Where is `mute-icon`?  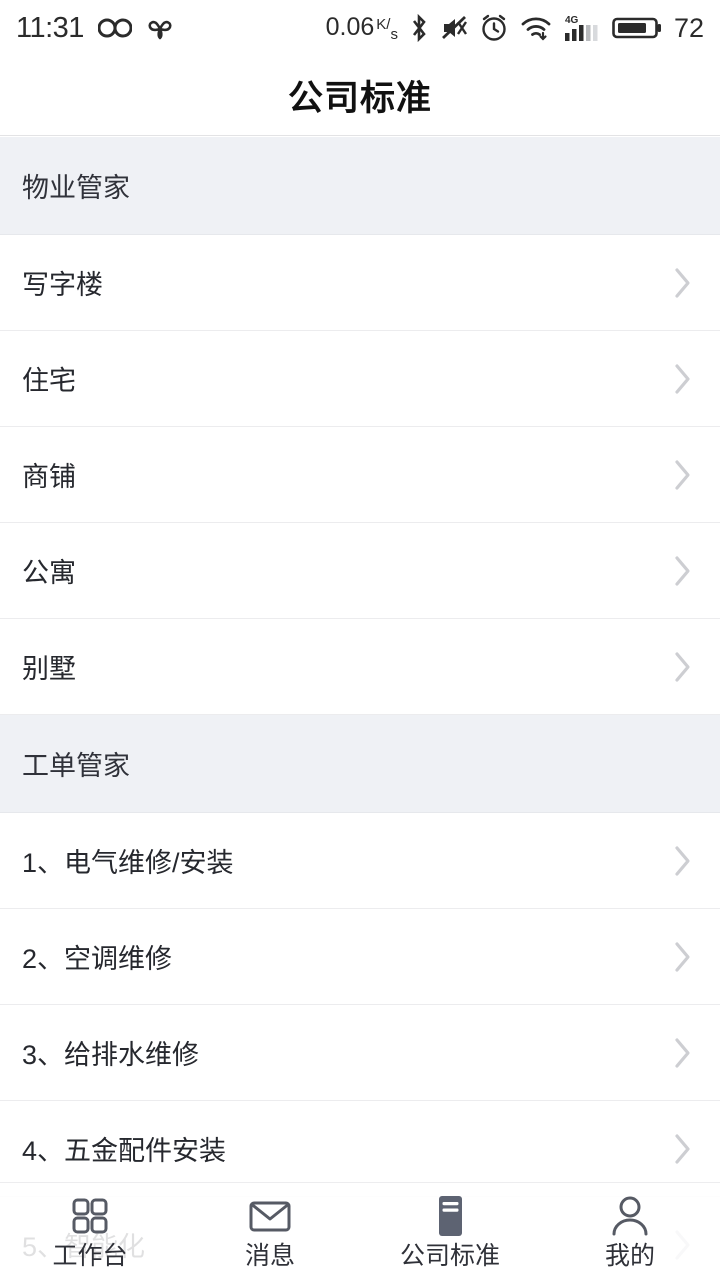
mute-icon is located at coordinates (454, 28).